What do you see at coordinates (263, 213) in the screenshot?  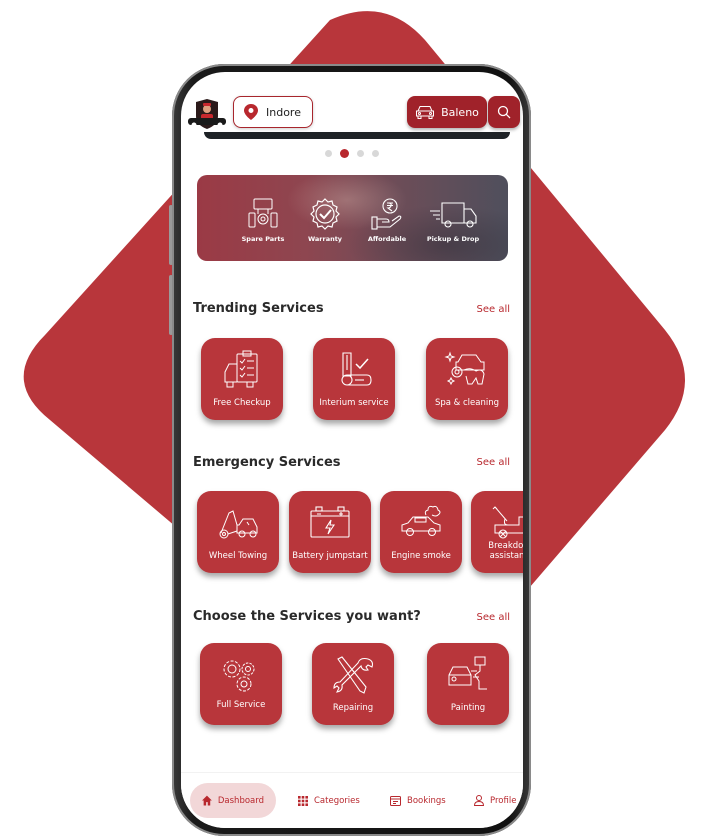 I see `spare-parts-icon` at bounding box center [263, 213].